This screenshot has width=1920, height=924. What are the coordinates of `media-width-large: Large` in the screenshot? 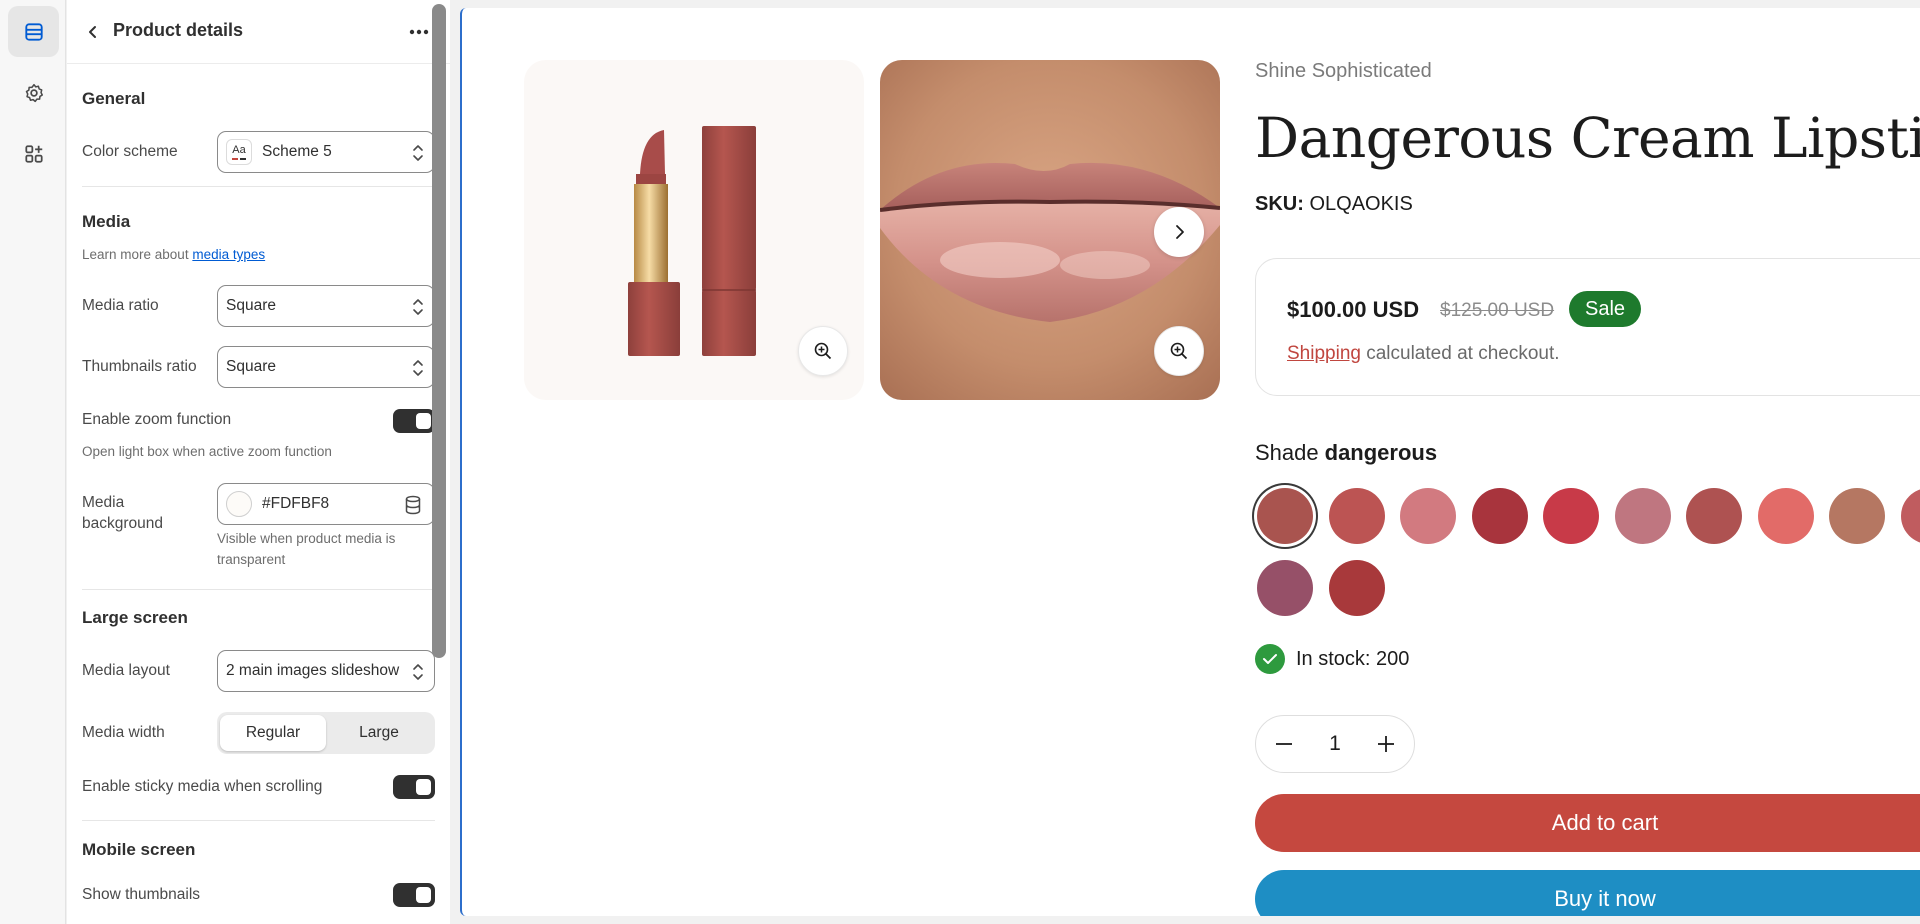 It's located at (379, 733).